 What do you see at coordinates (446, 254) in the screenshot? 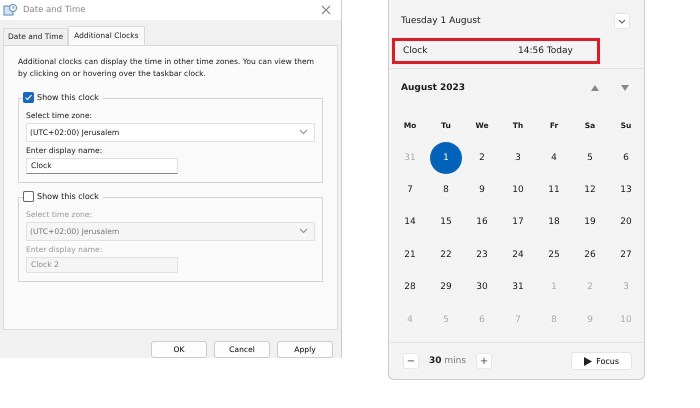
I see `calendar-day: 22` at bounding box center [446, 254].